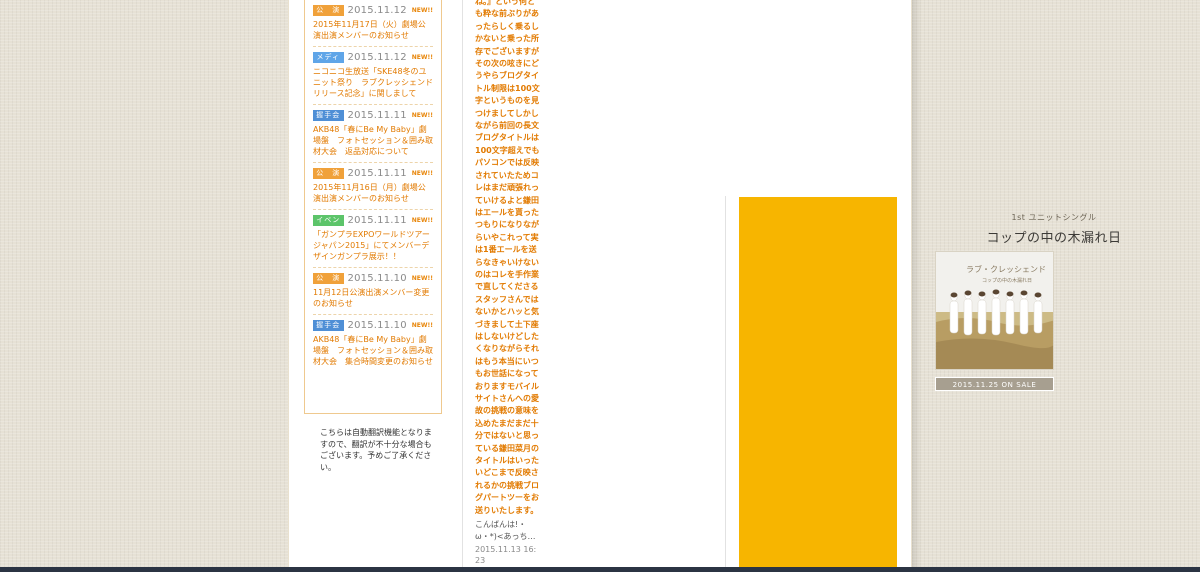 Image resolution: width=1200 pixels, height=572 pixels. Describe the element at coordinates (373, 193) in the screenshot. I see `news-title-link: 2015年11月16日（月）劇場公演出演メンバーのお知らせ` at that location.